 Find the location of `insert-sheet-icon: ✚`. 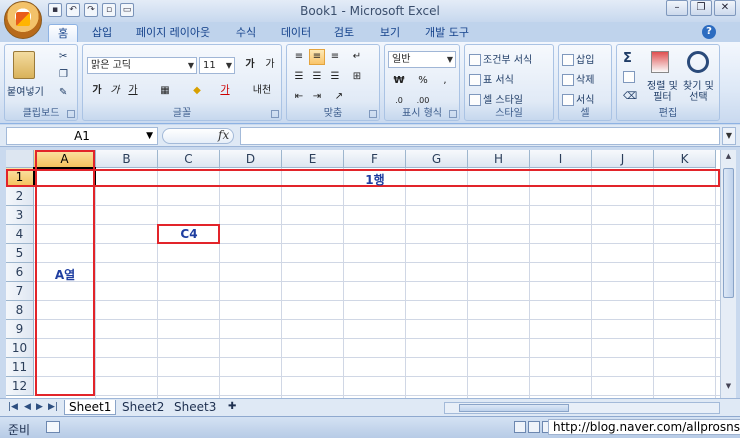

insert-sheet-icon: ✚ is located at coordinates (232, 407).